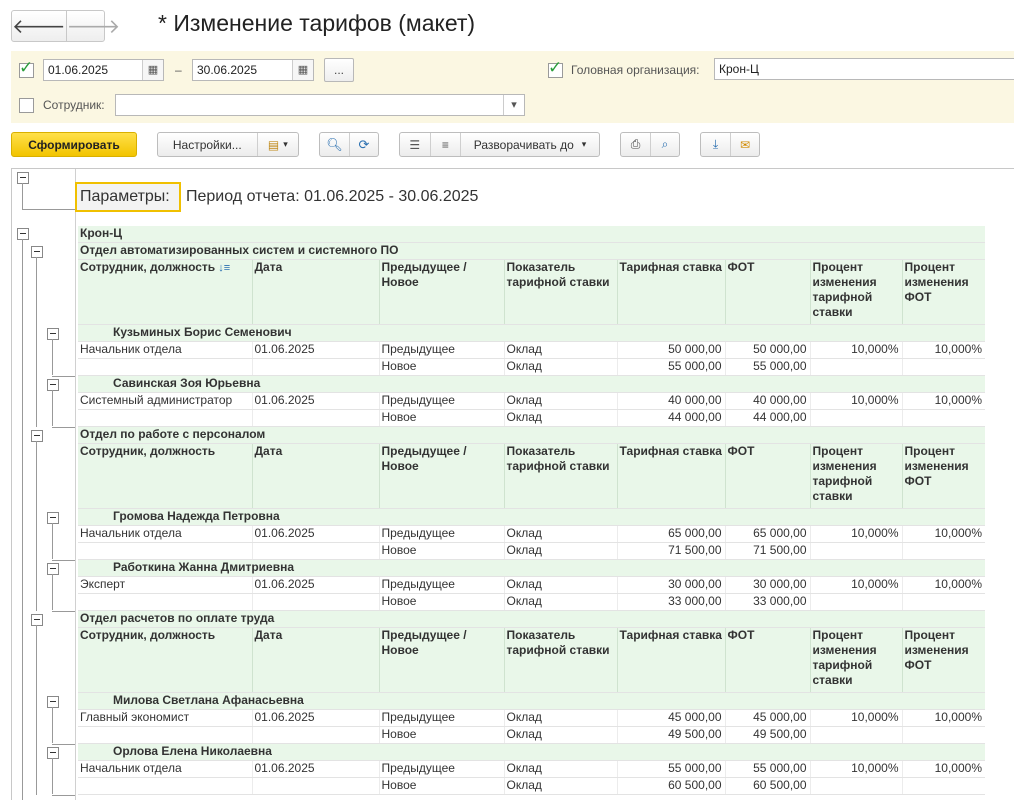 This screenshot has width=1014, height=800. Describe the element at coordinates (165, 585) in the screenshot. I see `position: Эксперт` at that location.